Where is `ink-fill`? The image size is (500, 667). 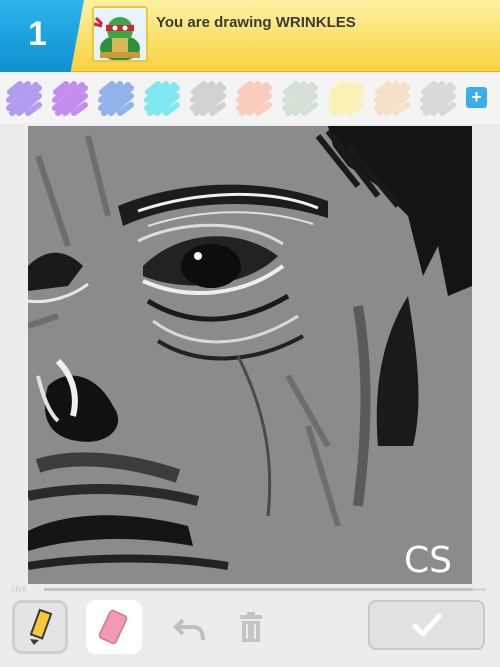
ink-fill is located at coordinates (258, 589).